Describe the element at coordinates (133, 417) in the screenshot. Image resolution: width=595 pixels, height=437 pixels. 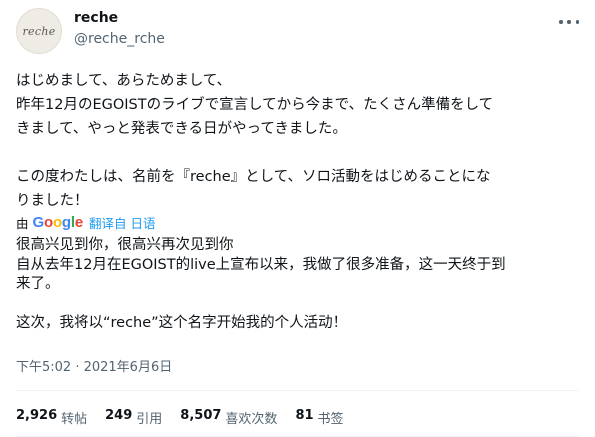
I see `stat-quotes: 249 引用` at that location.